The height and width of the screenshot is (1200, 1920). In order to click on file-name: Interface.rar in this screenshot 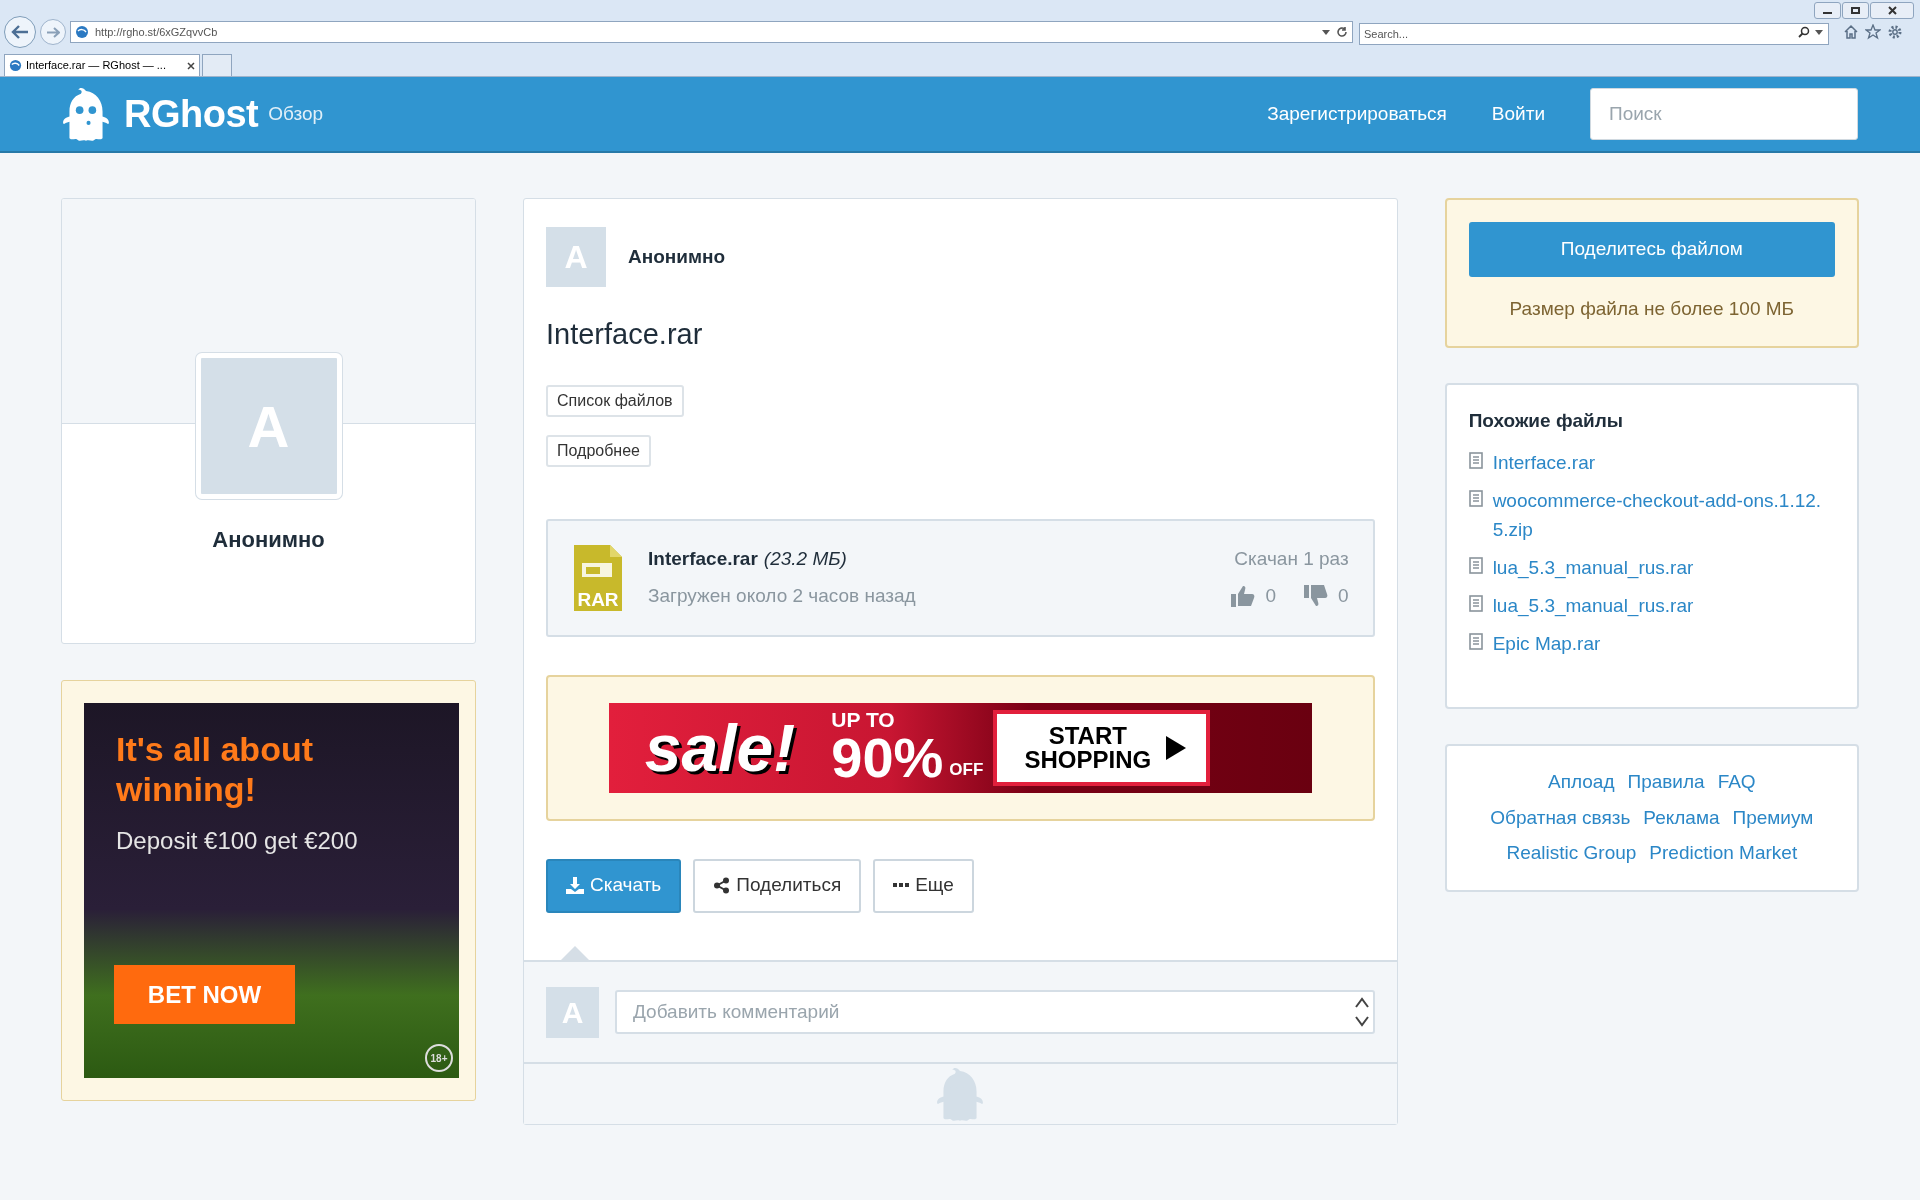, I will do `click(703, 559)`.